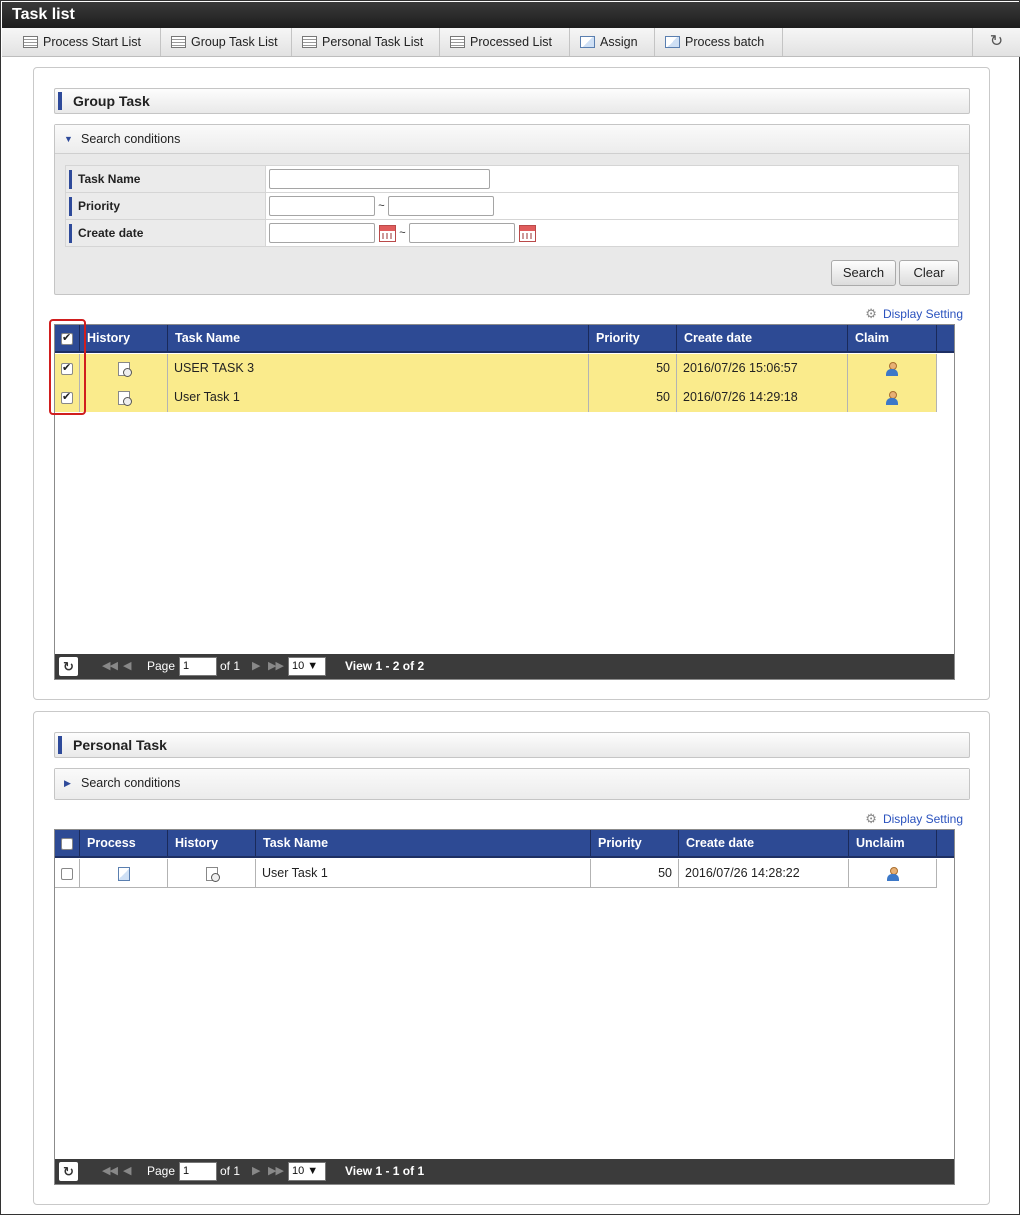 The height and width of the screenshot is (1215, 1020). Describe the element at coordinates (322, 206) in the screenshot. I see `priority-from-input` at that location.